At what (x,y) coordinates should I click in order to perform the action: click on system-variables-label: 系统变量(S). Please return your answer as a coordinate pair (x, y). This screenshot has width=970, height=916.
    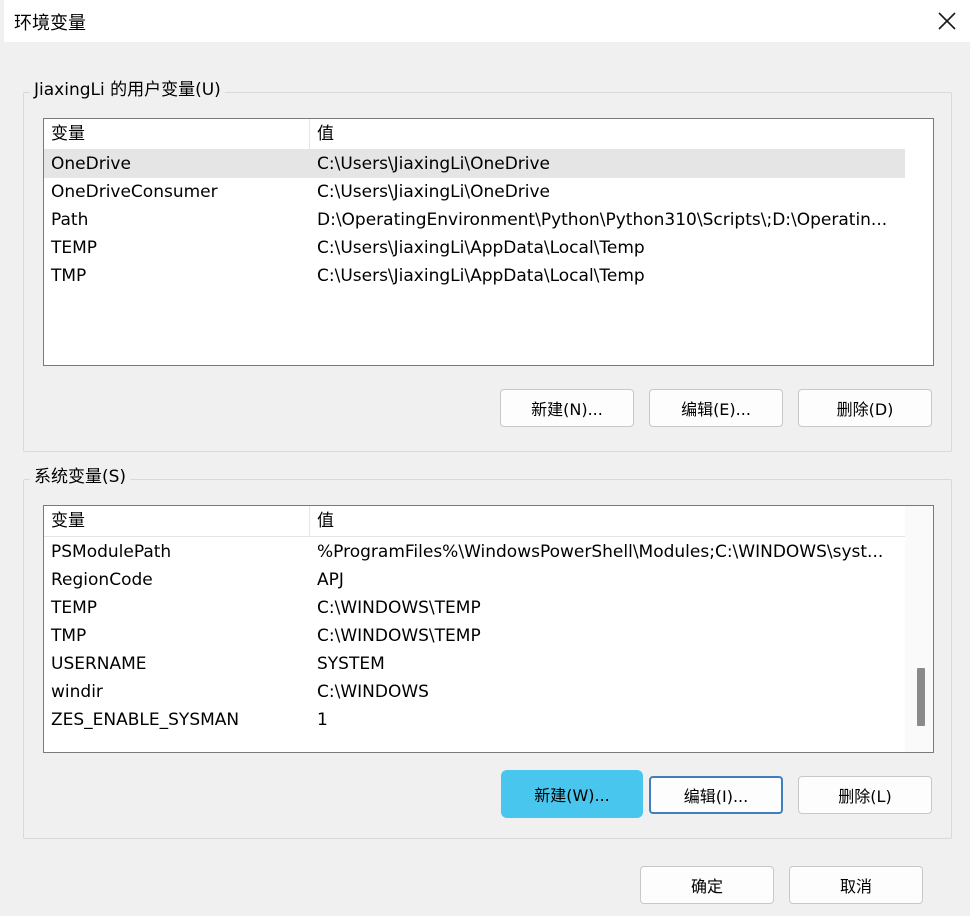
    Looking at the image, I should click on (80, 477).